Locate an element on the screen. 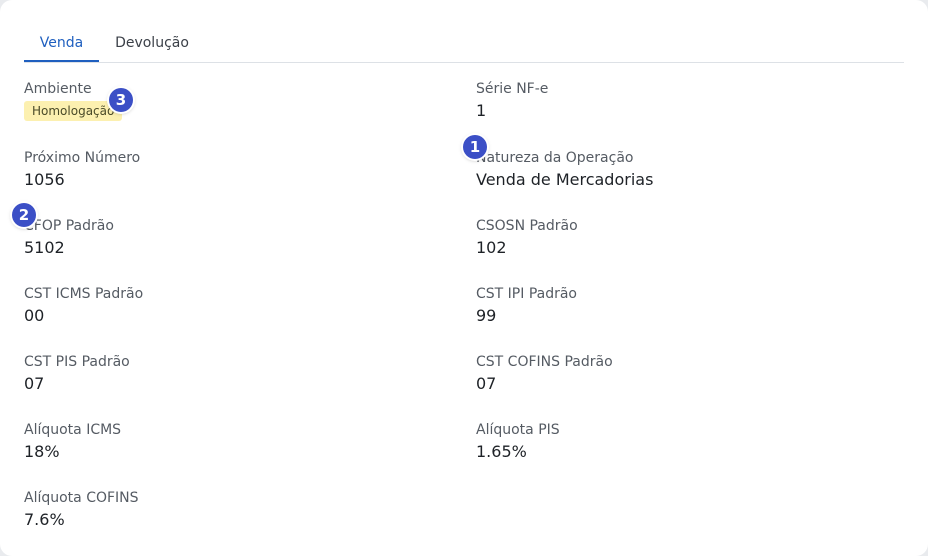  field-value: 00 is located at coordinates (34, 315).